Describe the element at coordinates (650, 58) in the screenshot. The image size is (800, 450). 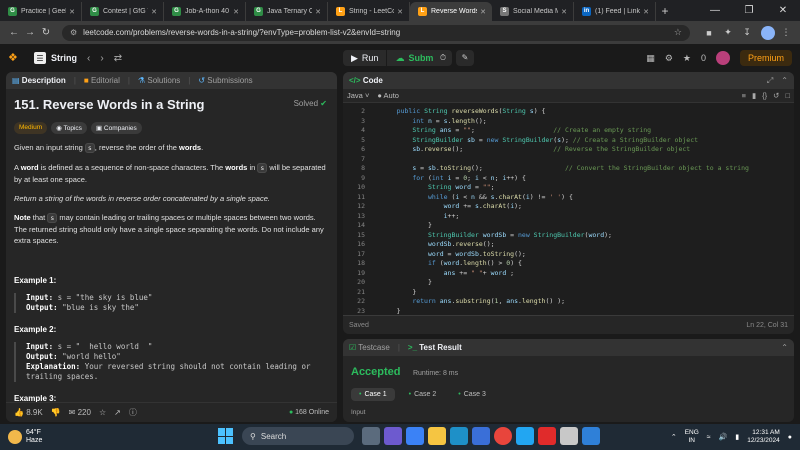
I see `layout-icon: ▦` at that location.